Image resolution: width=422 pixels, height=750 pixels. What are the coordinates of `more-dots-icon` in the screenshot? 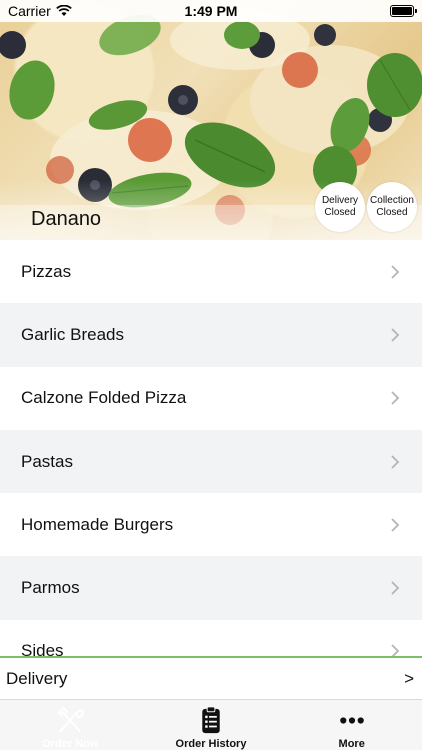 It's located at (351, 720).